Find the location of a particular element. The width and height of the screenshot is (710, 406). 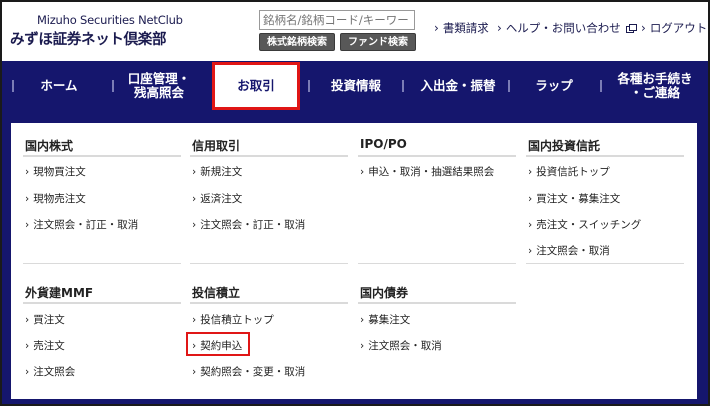

link-fund-sell: › 売注文・スイッチング is located at coordinates (584, 224).